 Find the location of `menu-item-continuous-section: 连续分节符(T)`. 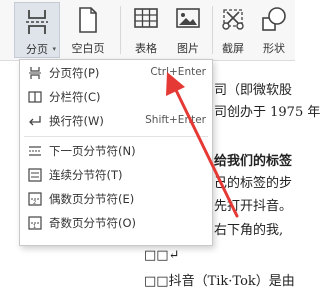

menu-item-continuous-section: 连续分节符(T) is located at coordinates (116, 175).